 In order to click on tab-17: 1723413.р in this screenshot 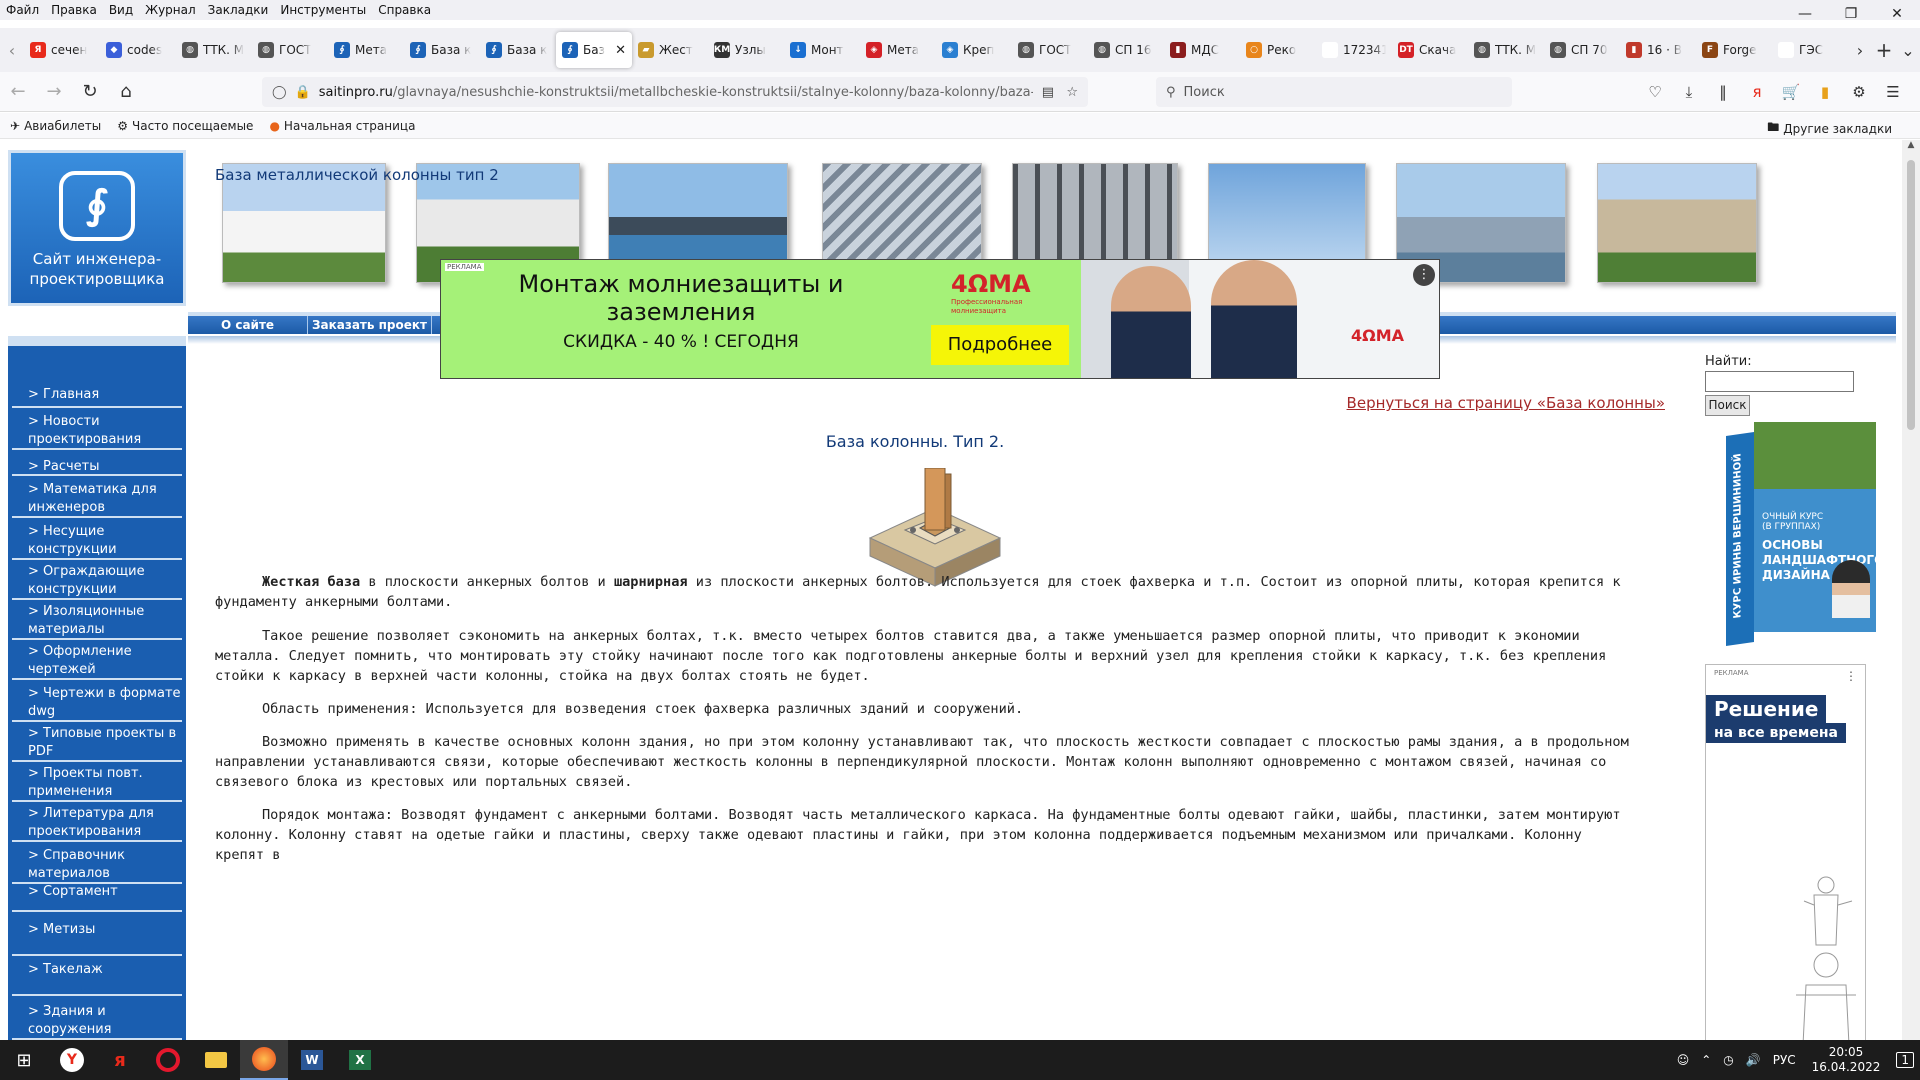, I will do `click(1354, 50)`.